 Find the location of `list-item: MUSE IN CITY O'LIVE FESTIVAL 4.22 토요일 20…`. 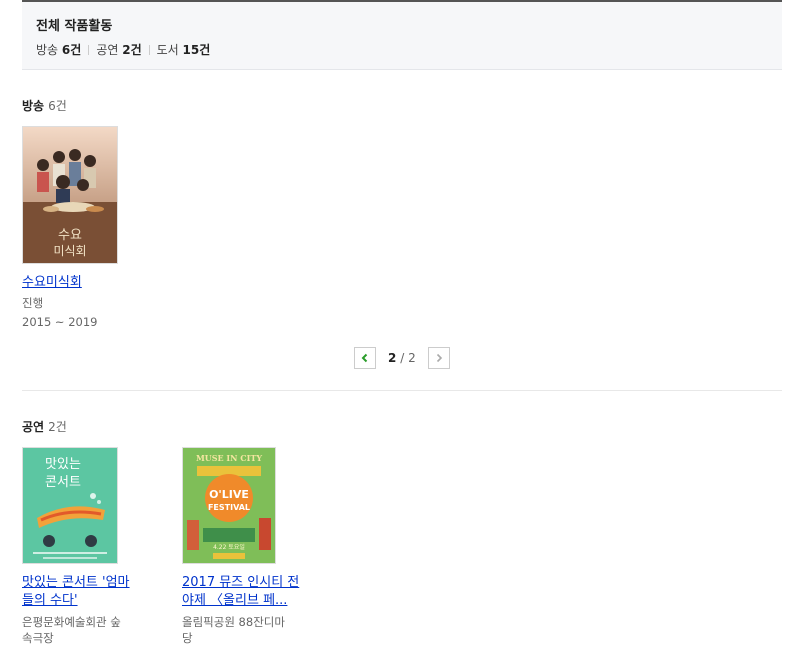

list-item: MUSE IN CITY O'LIVE FESTIVAL 4.22 토요일 20… is located at coordinates (244, 546).